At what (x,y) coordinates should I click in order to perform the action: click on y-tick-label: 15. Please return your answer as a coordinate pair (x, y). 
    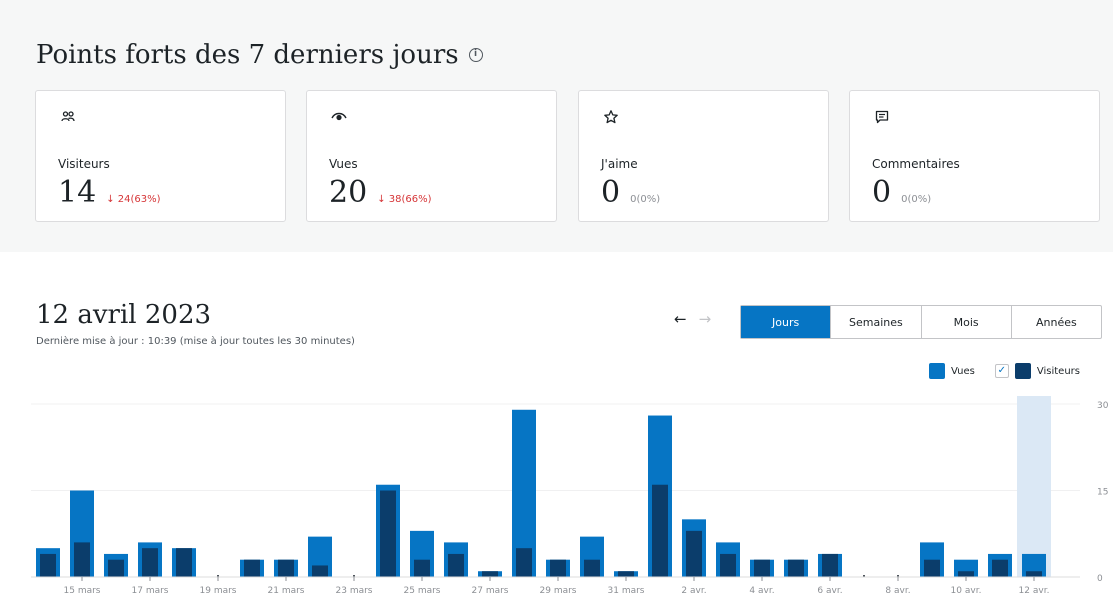
    Looking at the image, I should click on (1102, 493).